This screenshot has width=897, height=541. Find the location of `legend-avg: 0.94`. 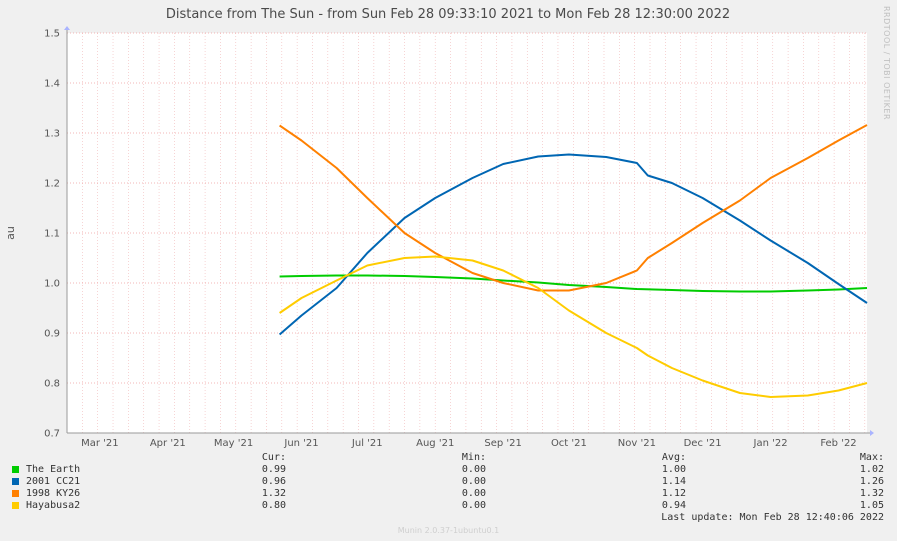

legend-avg: 0.94 is located at coordinates (673, 505).